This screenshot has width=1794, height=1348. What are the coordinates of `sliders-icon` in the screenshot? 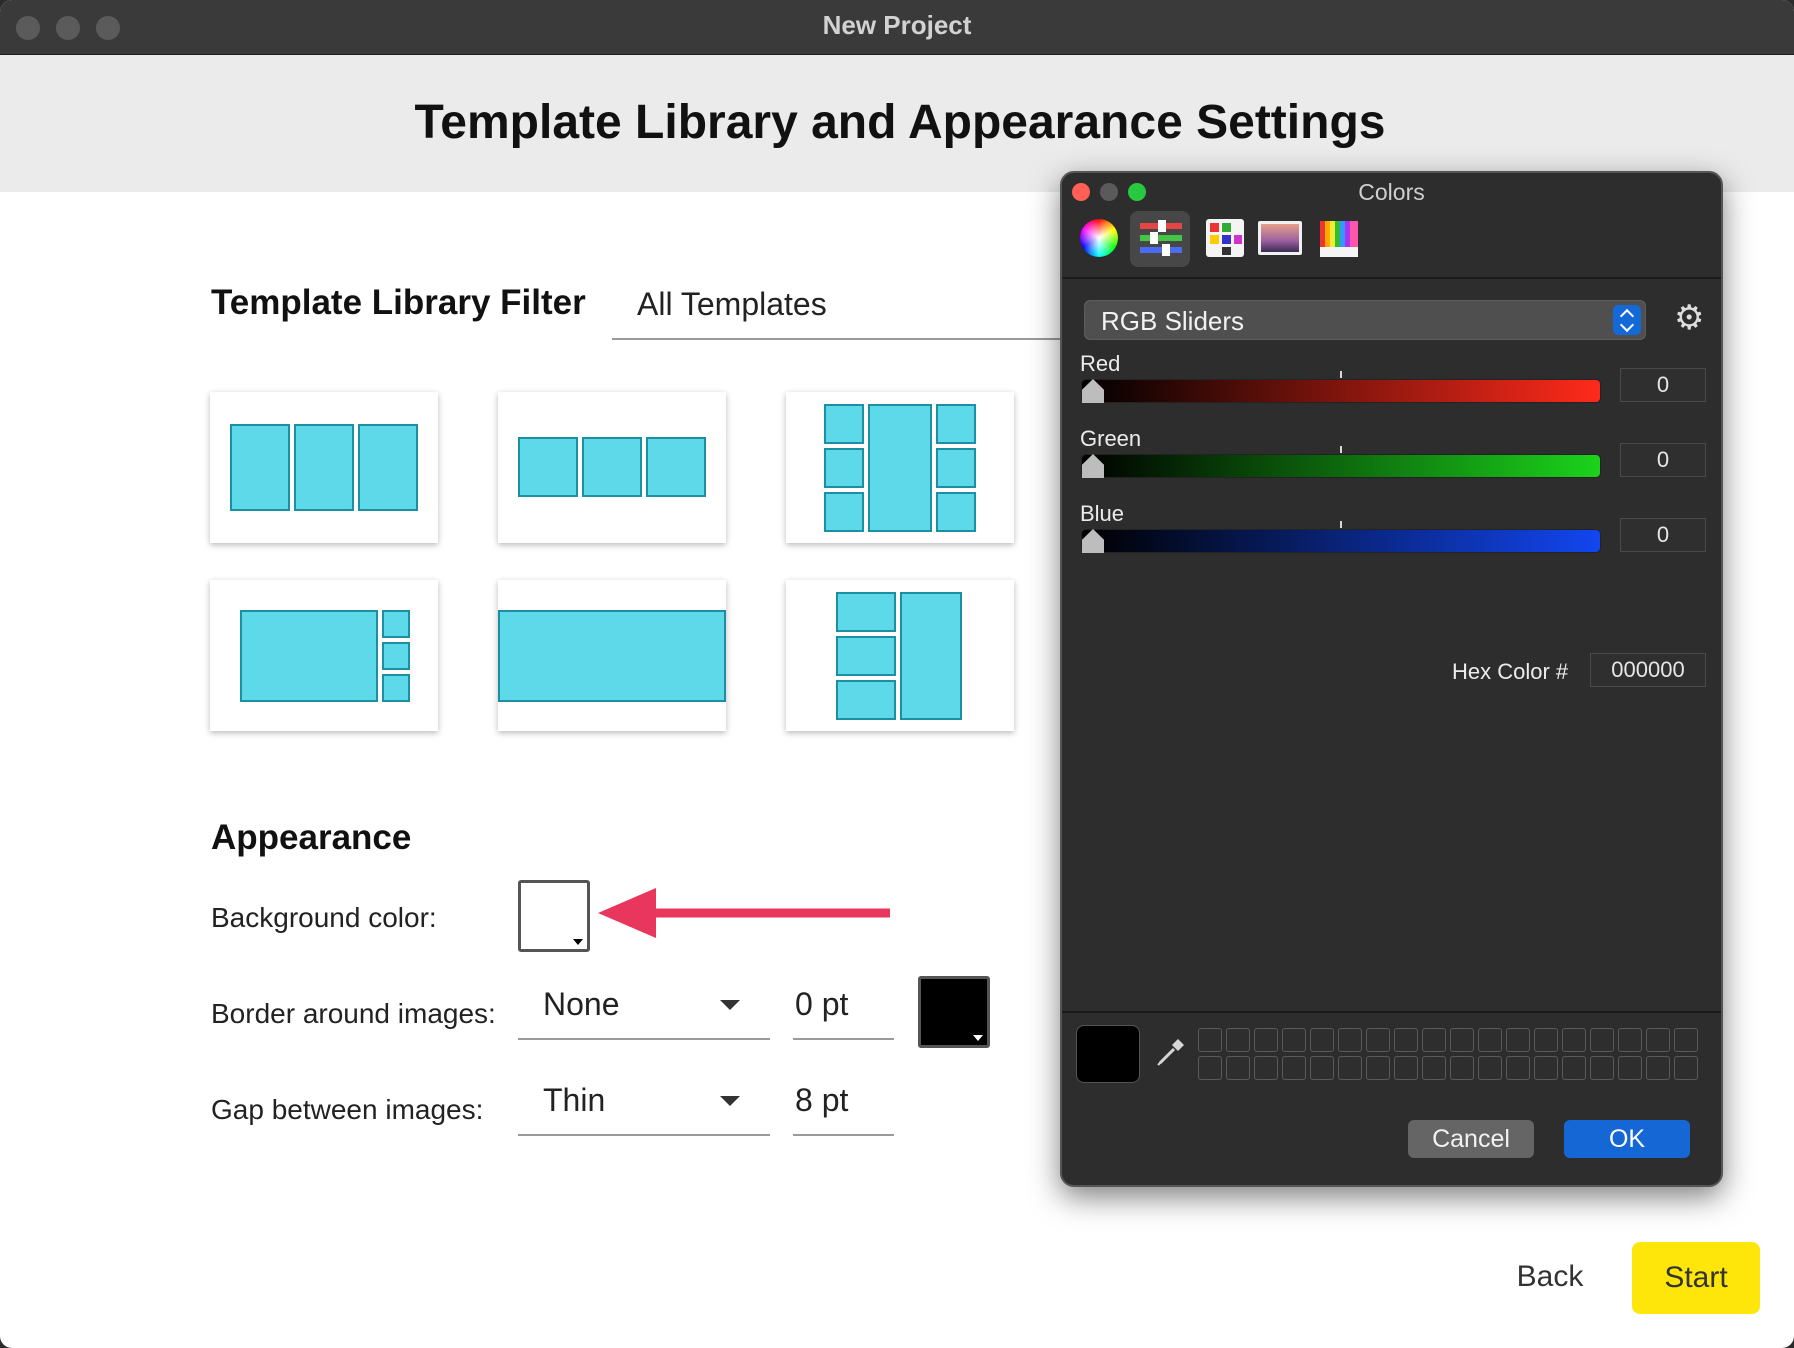 It's located at (1160, 239).